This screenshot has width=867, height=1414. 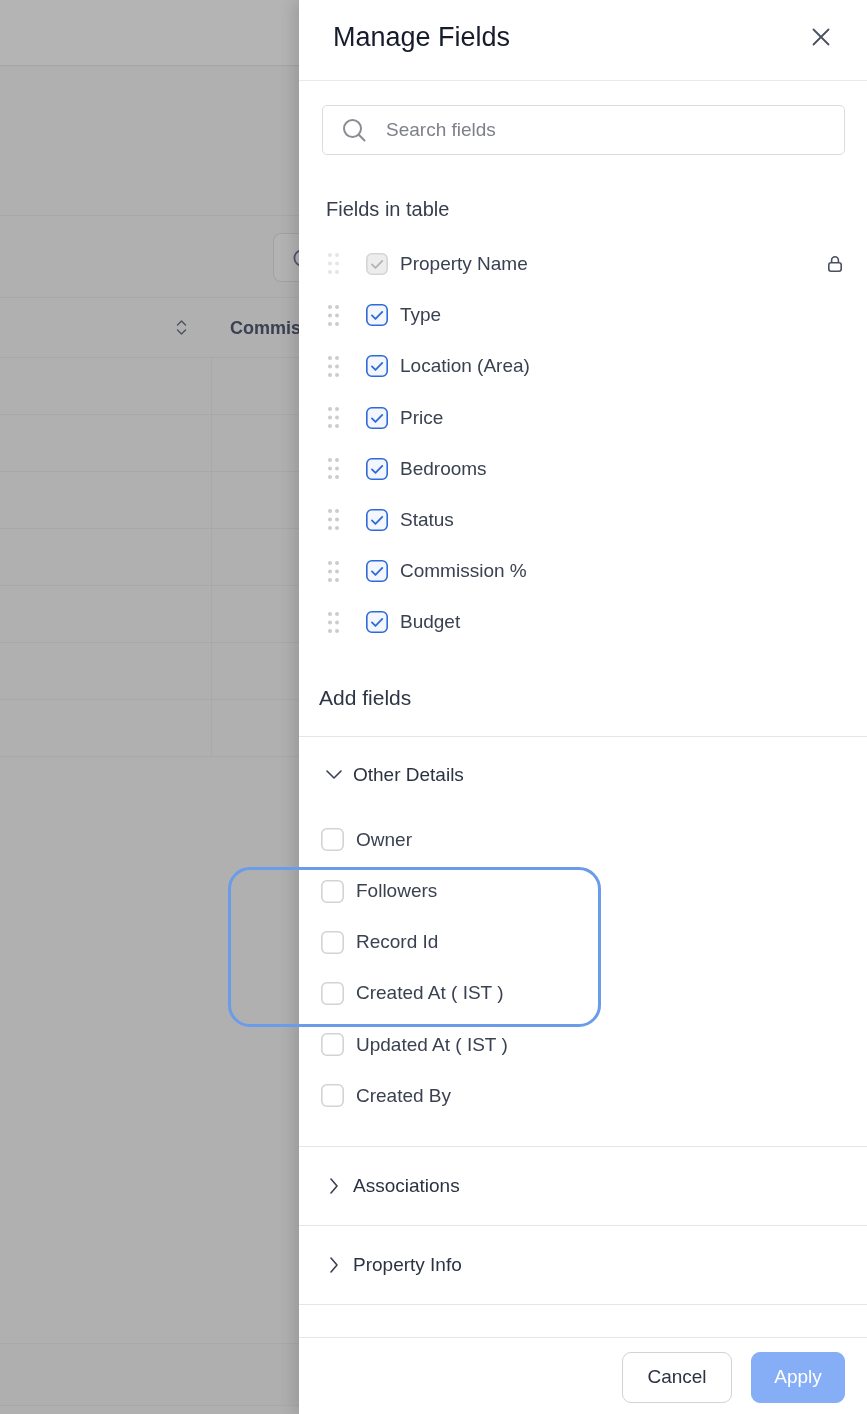 What do you see at coordinates (397, 942) in the screenshot?
I see `field-label: Record Id` at bounding box center [397, 942].